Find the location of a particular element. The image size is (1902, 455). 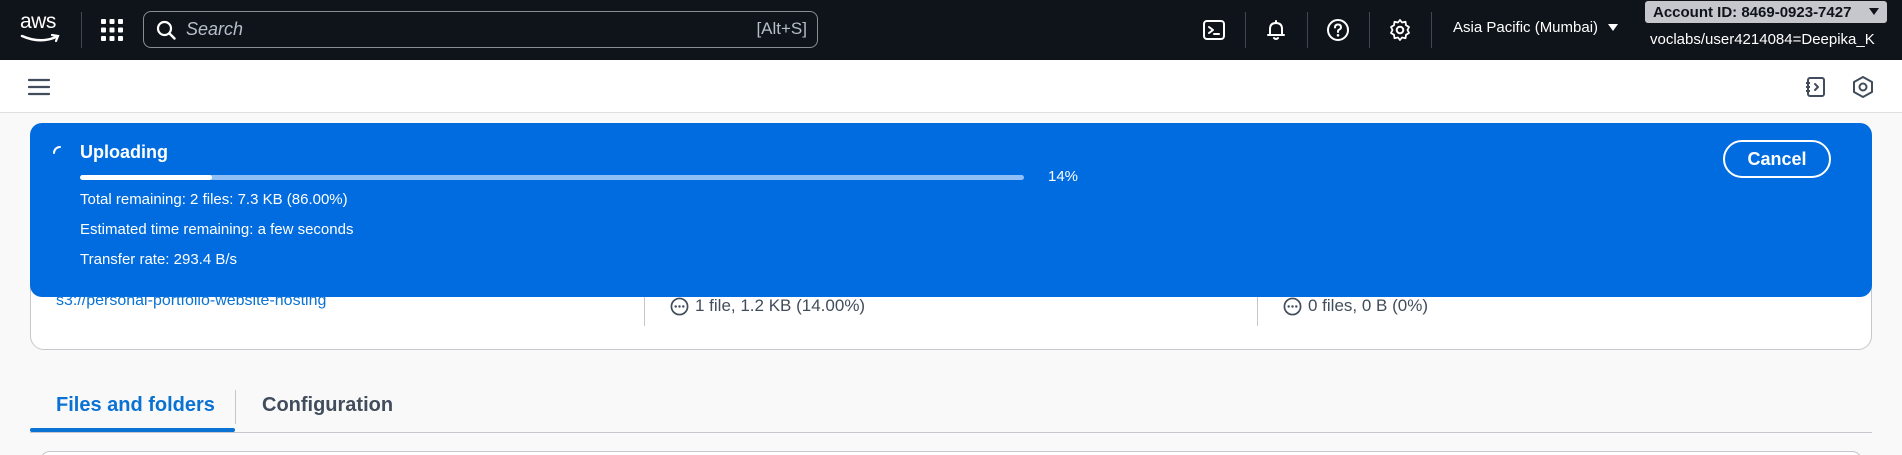

tab-divider is located at coordinates (235, 407).